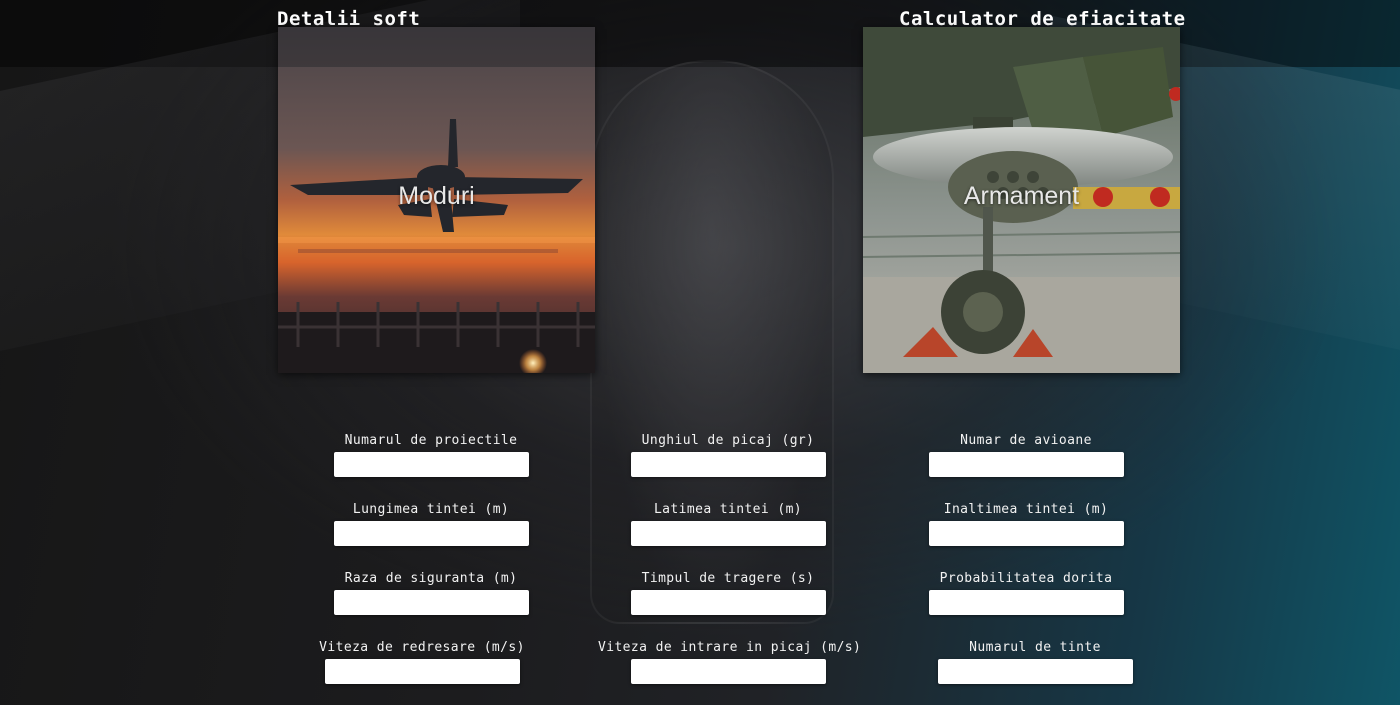  I want to click on field-unghiul-de-picaj: Unghiul de picaj (gr), so click(728, 455).